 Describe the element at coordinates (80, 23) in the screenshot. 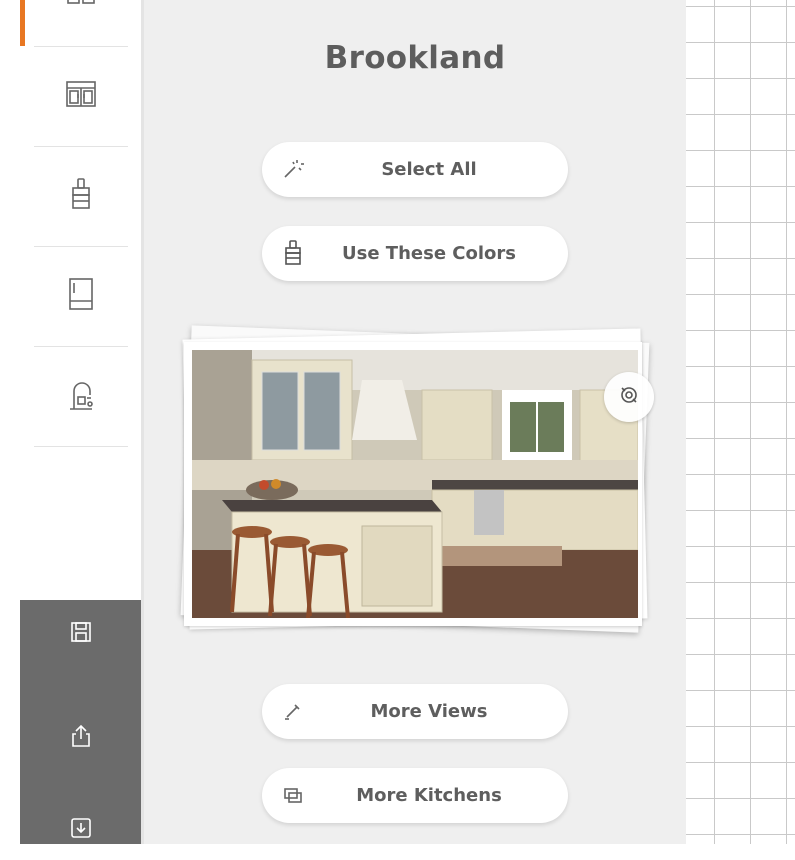

I see `sidebar-item-layout` at that location.